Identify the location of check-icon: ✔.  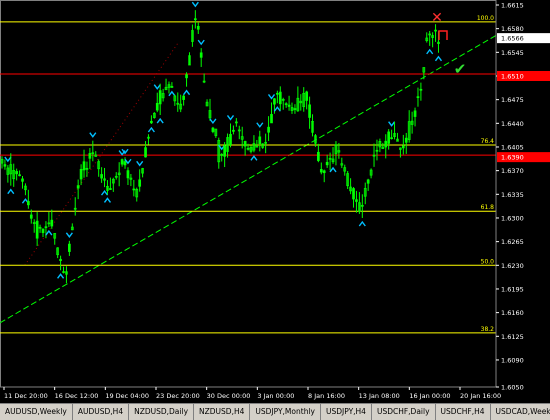
(460, 69).